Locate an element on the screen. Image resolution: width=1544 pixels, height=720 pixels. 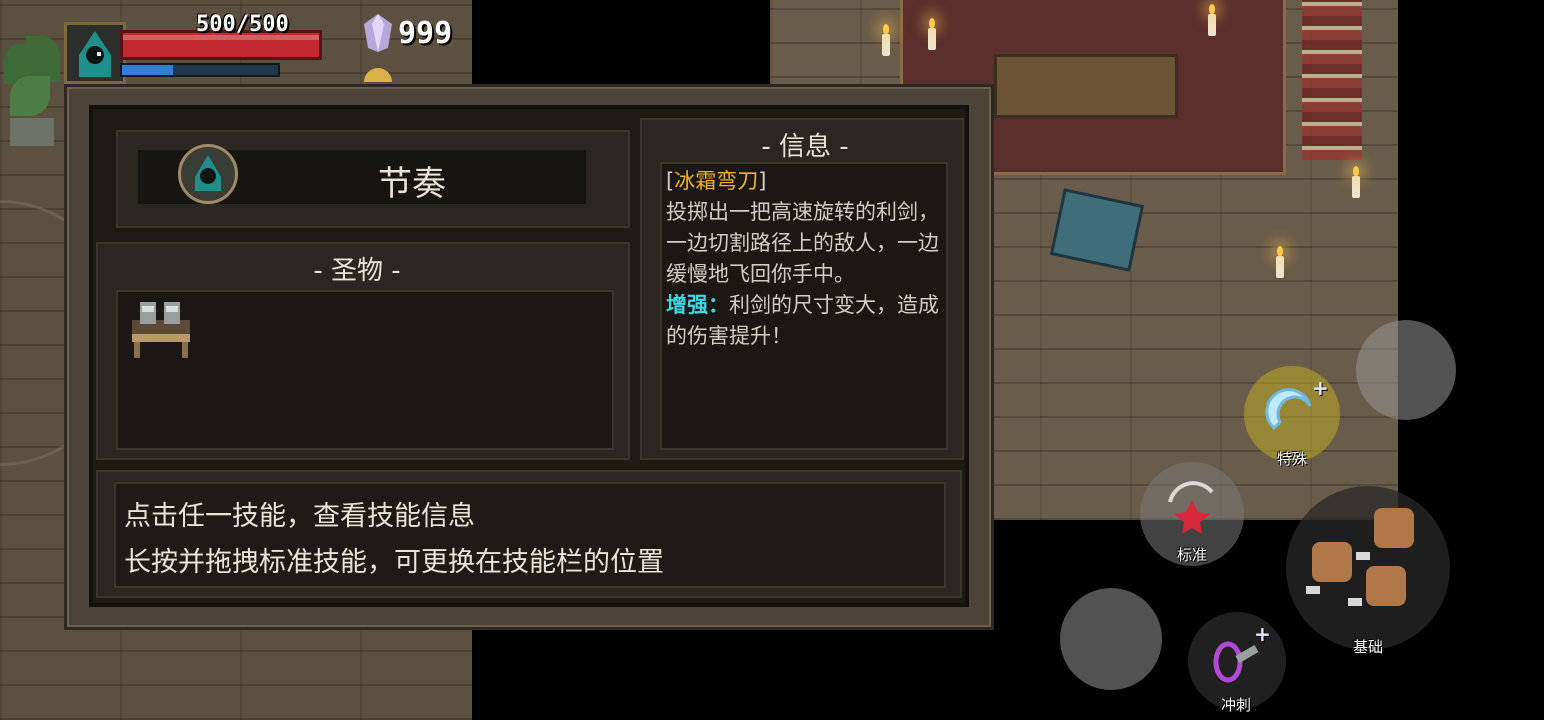
basic-skill-button is located at coordinates (1368, 568).